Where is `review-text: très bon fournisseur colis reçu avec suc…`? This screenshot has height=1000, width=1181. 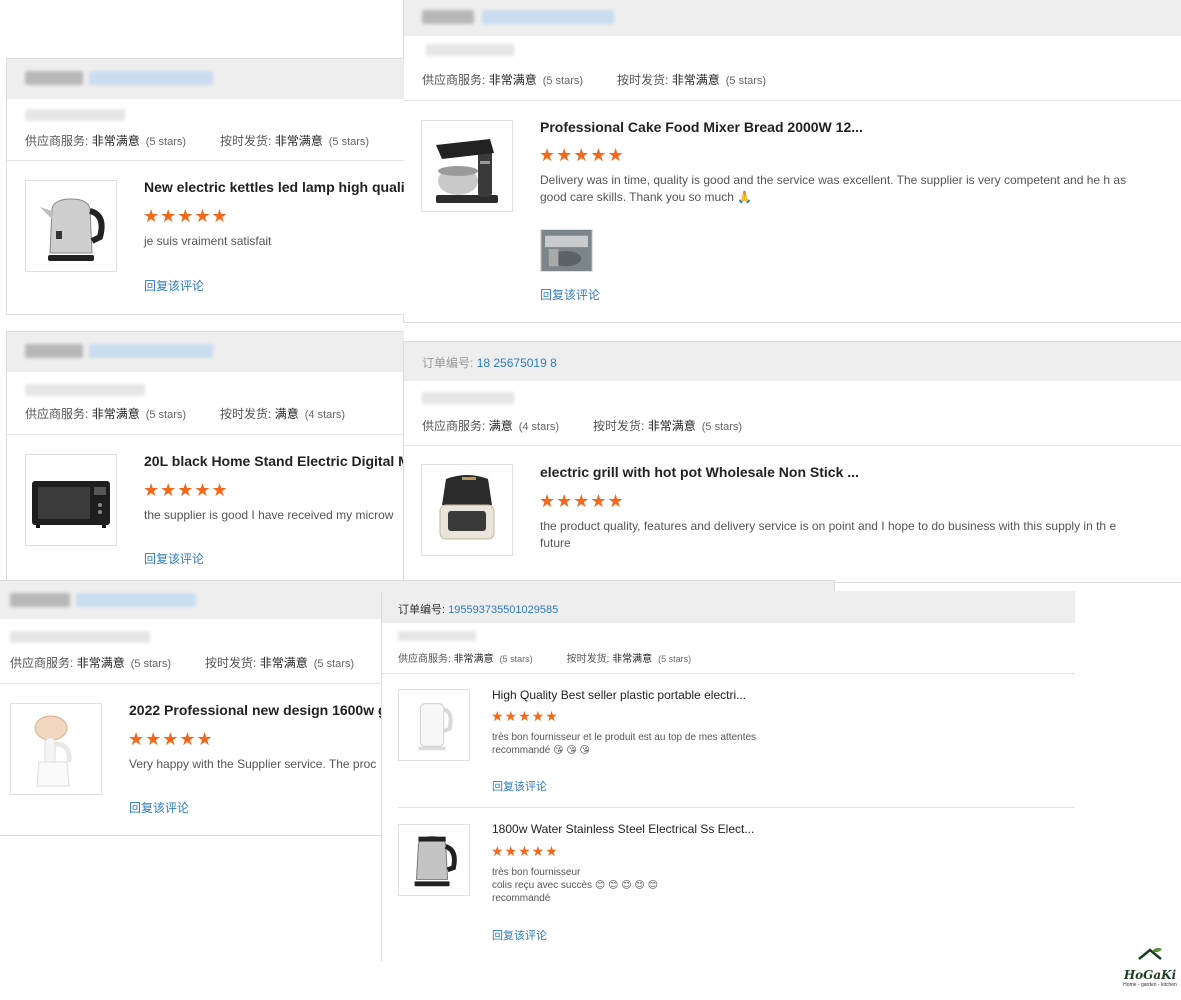
review-text: très bon fournisseur colis reçu avec suc… is located at coordinates (575, 885).